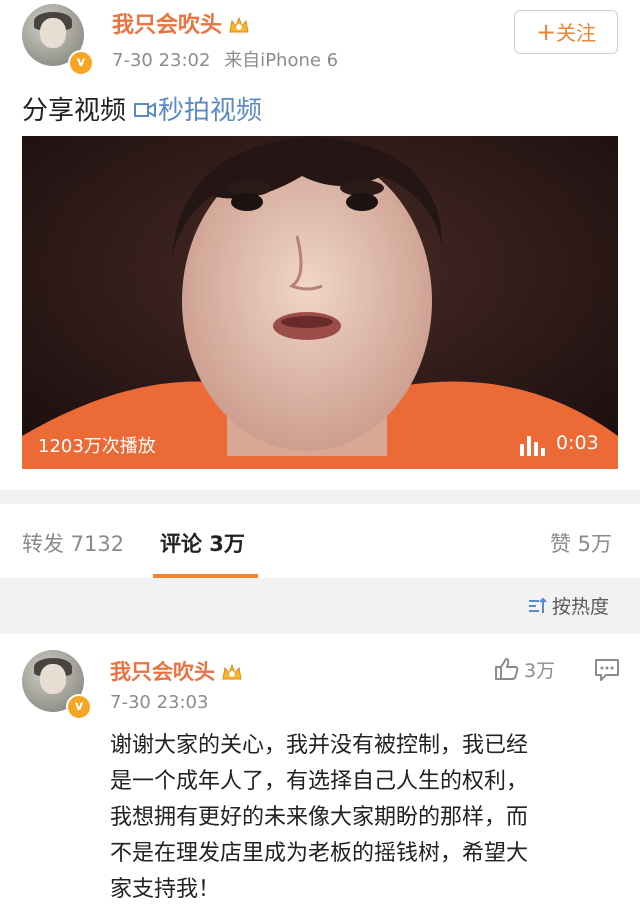  What do you see at coordinates (239, 24) in the screenshot?
I see `vip-crown-icon` at bounding box center [239, 24].